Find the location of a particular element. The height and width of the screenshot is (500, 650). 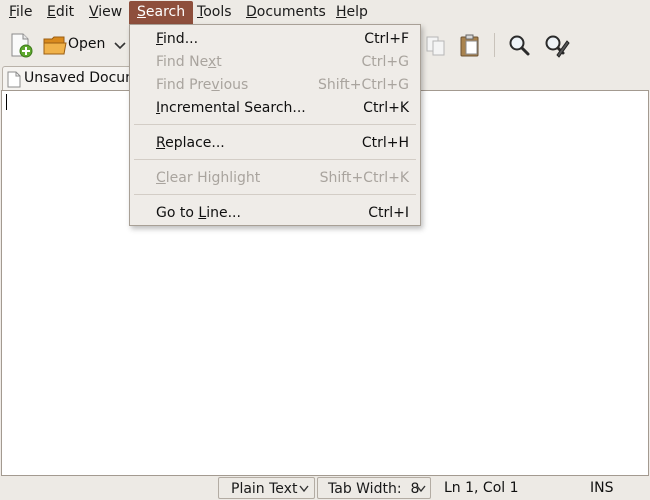

open-button: Open is located at coordinates (85, 45).